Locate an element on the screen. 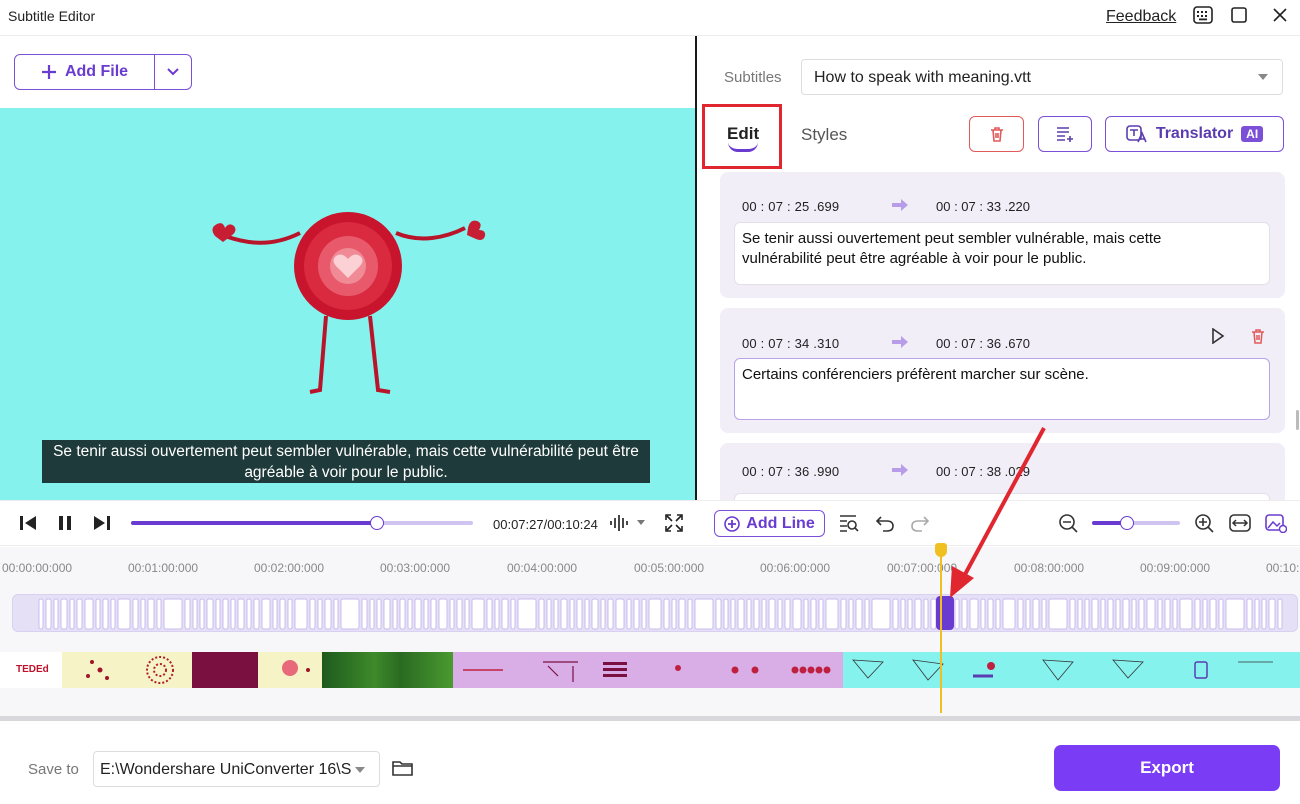  start-time: 00 : 07 : 34 .310 is located at coordinates (790, 343).